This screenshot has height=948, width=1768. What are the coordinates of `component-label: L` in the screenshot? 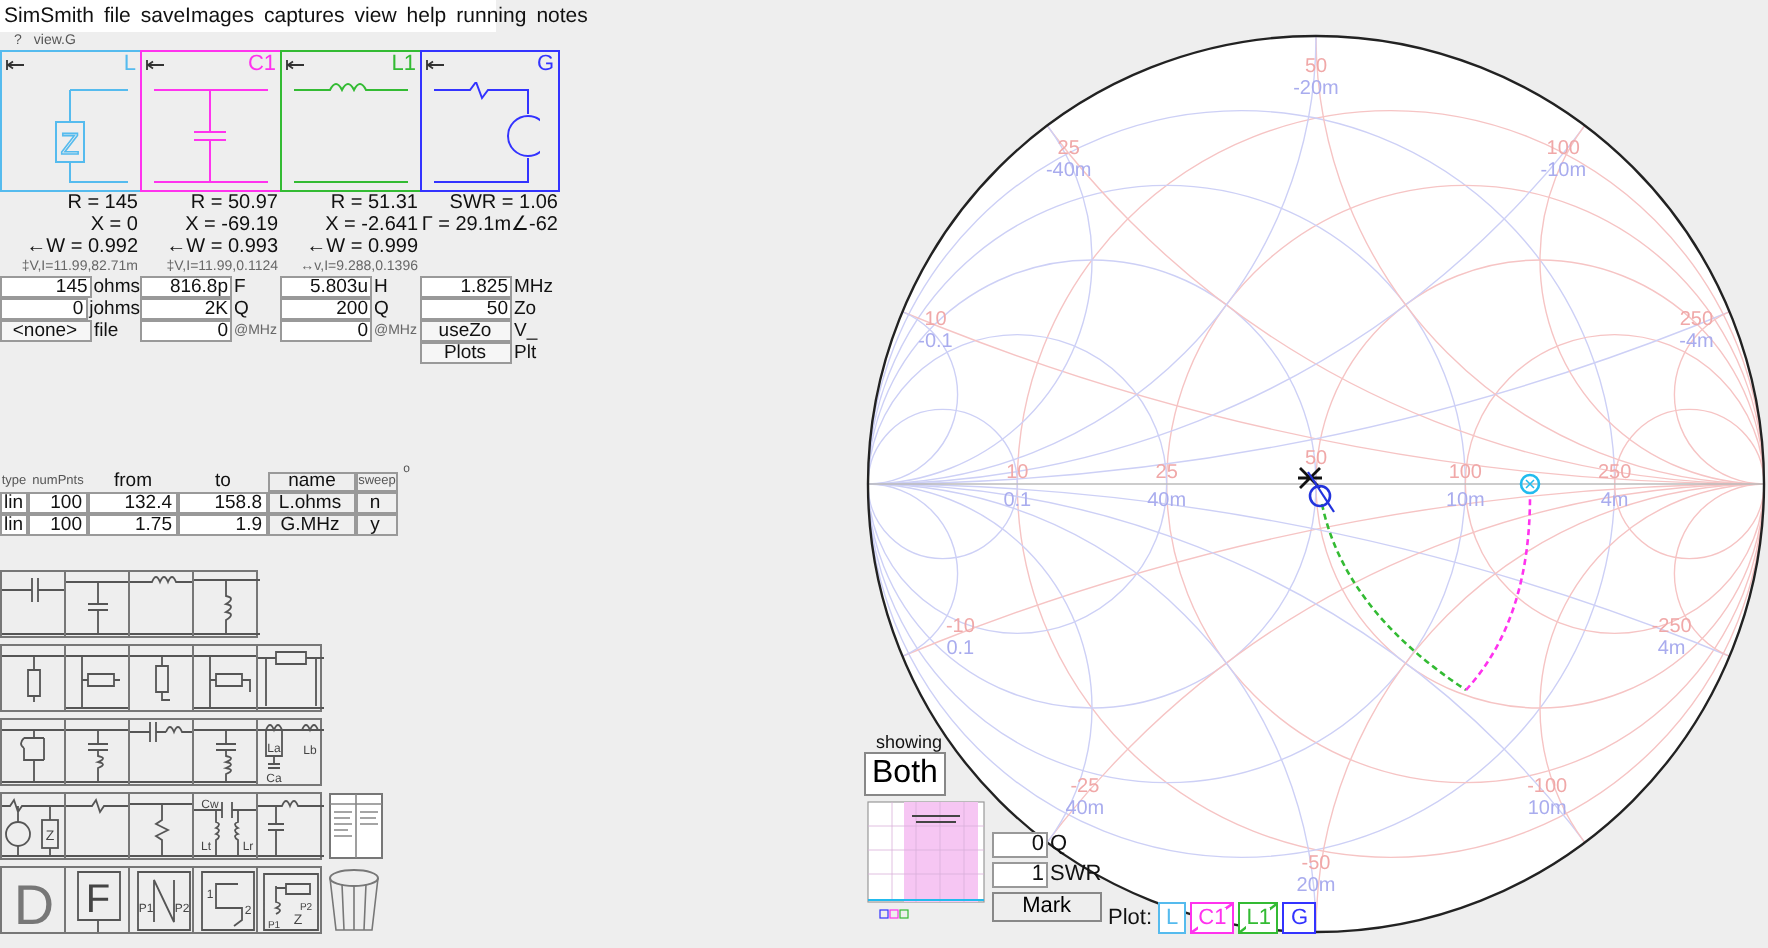 It's located at (129, 64).